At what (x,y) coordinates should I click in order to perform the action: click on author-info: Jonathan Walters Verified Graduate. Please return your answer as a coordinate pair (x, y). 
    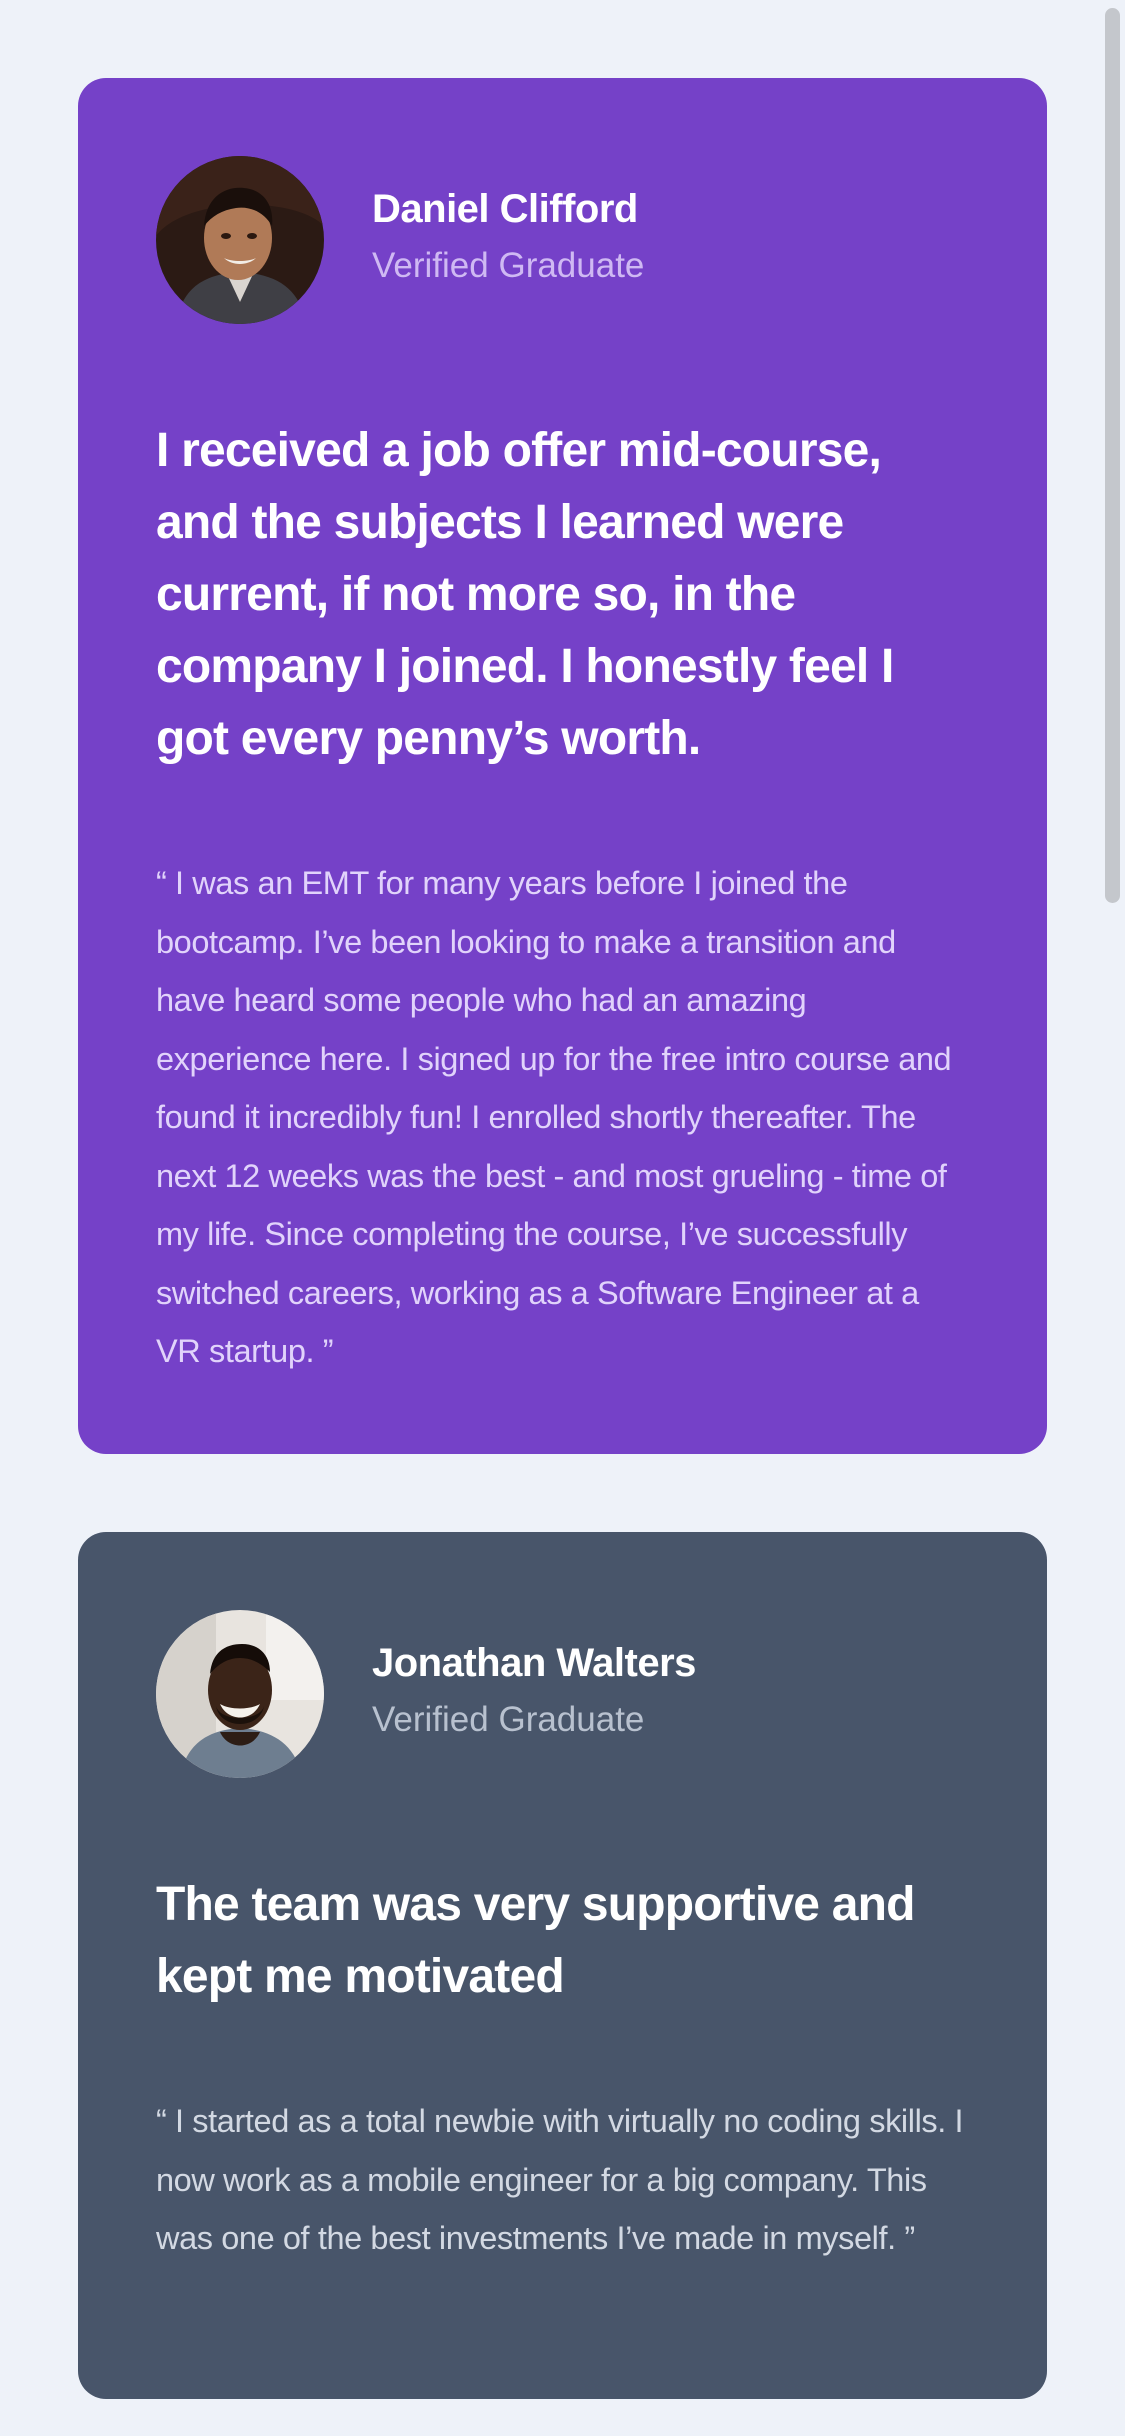
    Looking at the image, I should click on (562, 1694).